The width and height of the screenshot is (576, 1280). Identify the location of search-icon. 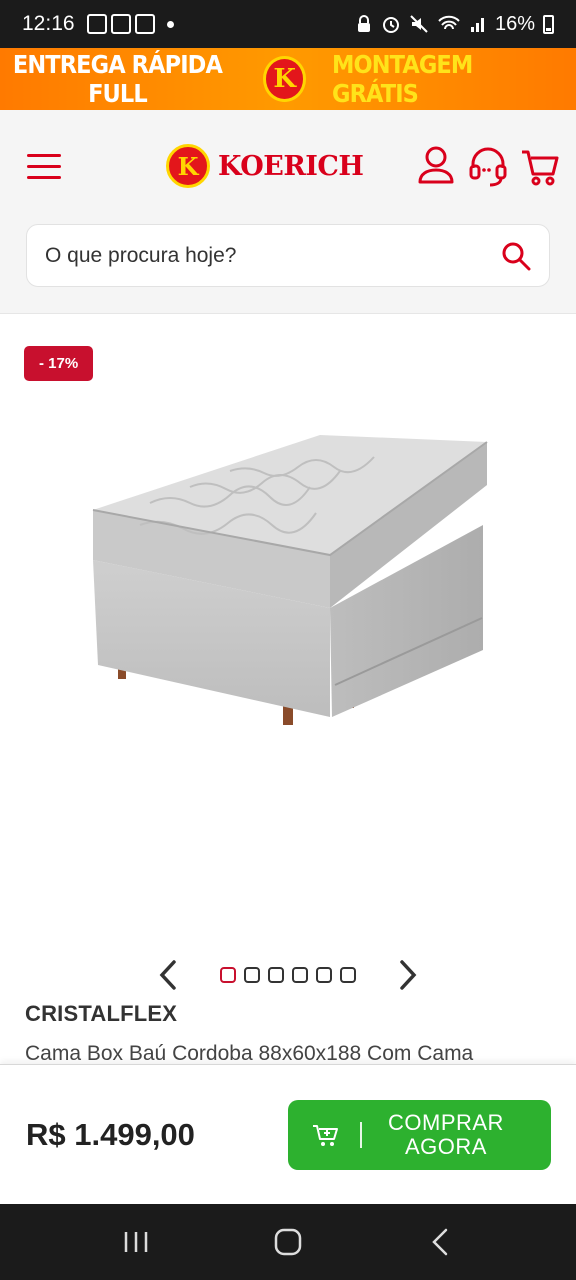
(516, 256).